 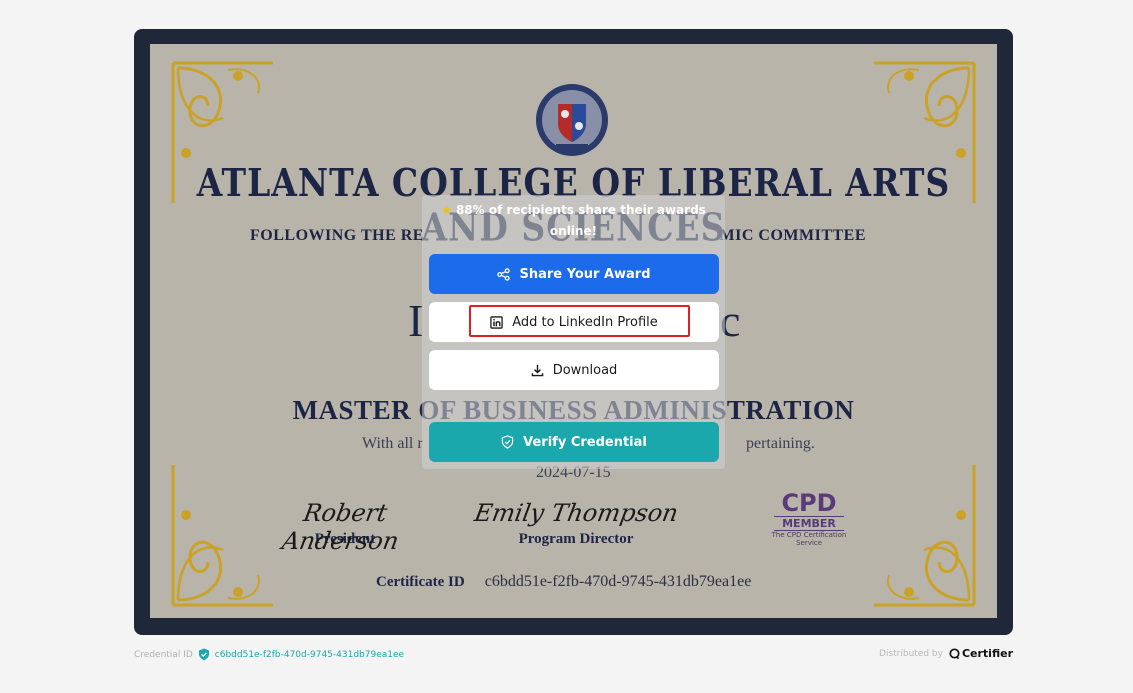 What do you see at coordinates (309, 655) in the screenshot?
I see `credential-id-value: c6bdd51e-f2fb-470d-9745-431db79ea1ee` at bounding box center [309, 655].